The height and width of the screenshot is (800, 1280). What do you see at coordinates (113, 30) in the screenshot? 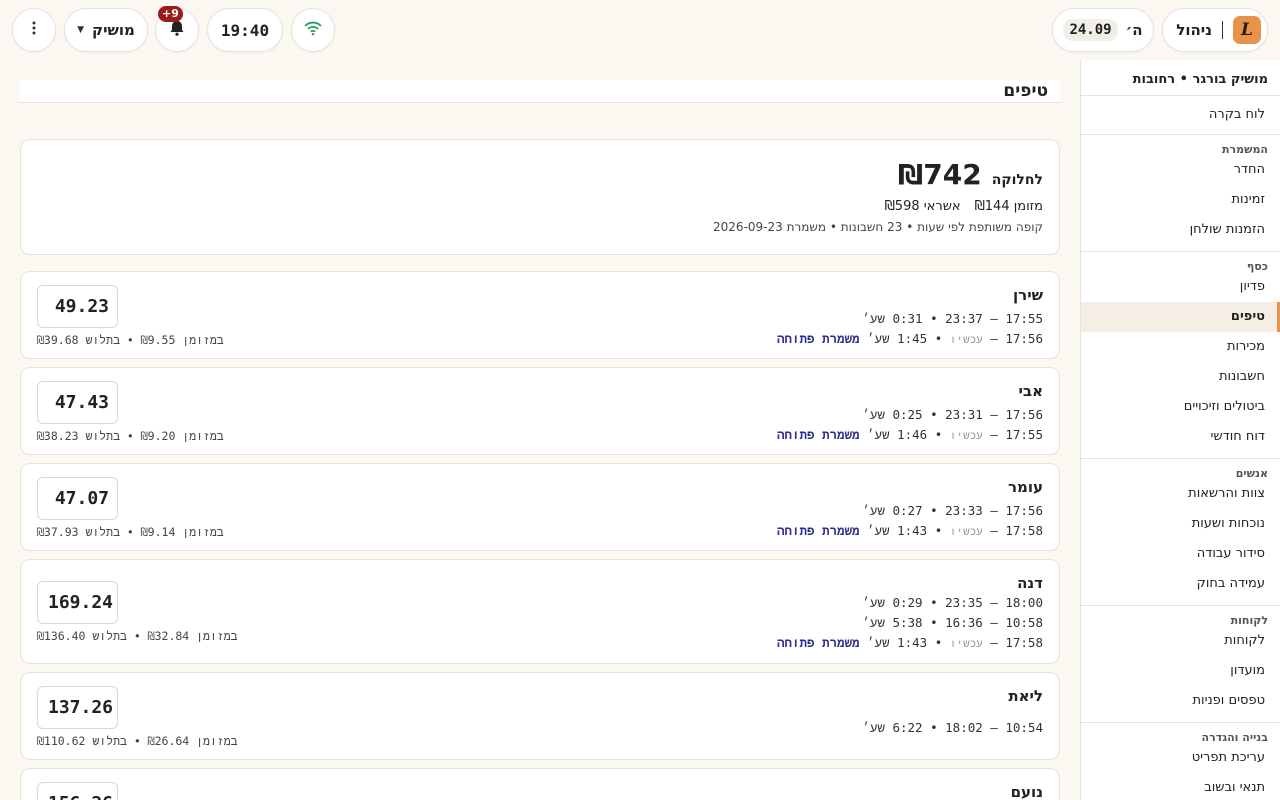
I see `user-name: מושיק` at bounding box center [113, 30].